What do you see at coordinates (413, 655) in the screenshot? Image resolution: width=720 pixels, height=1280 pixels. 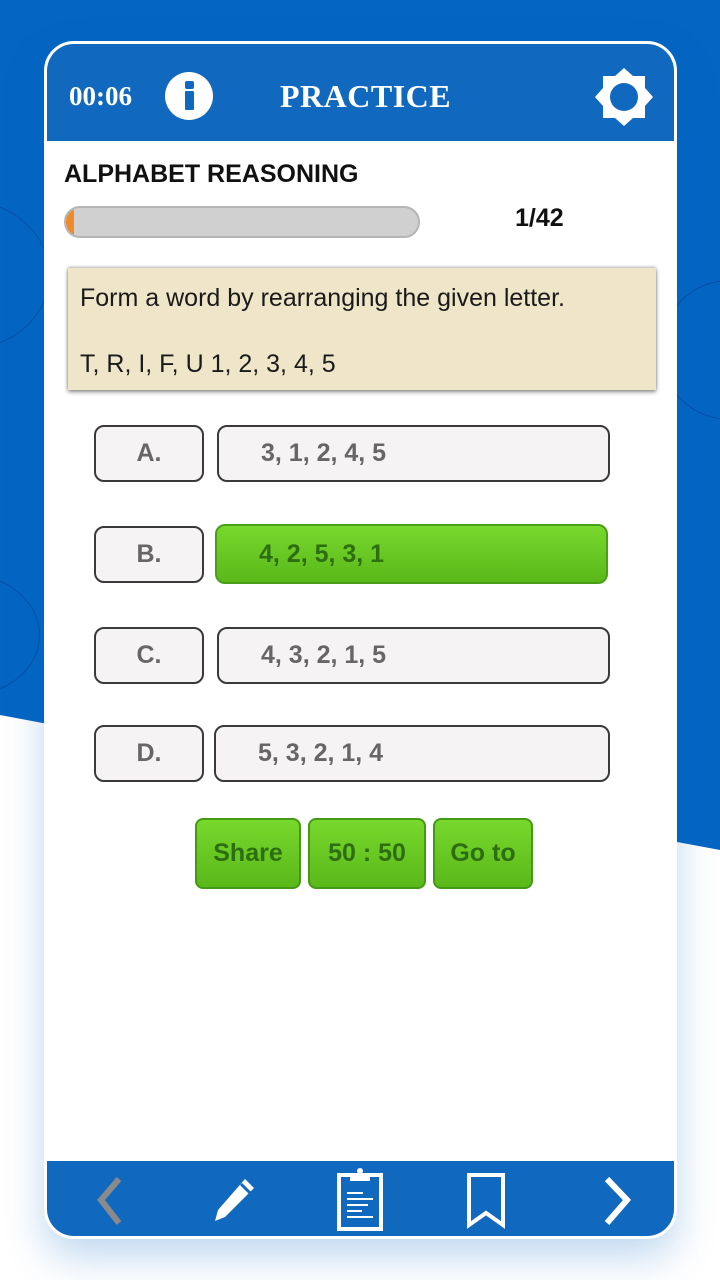 I see `option-c-answer: 4, 3, 2, 1, 5` at bounding box center [413, 655].